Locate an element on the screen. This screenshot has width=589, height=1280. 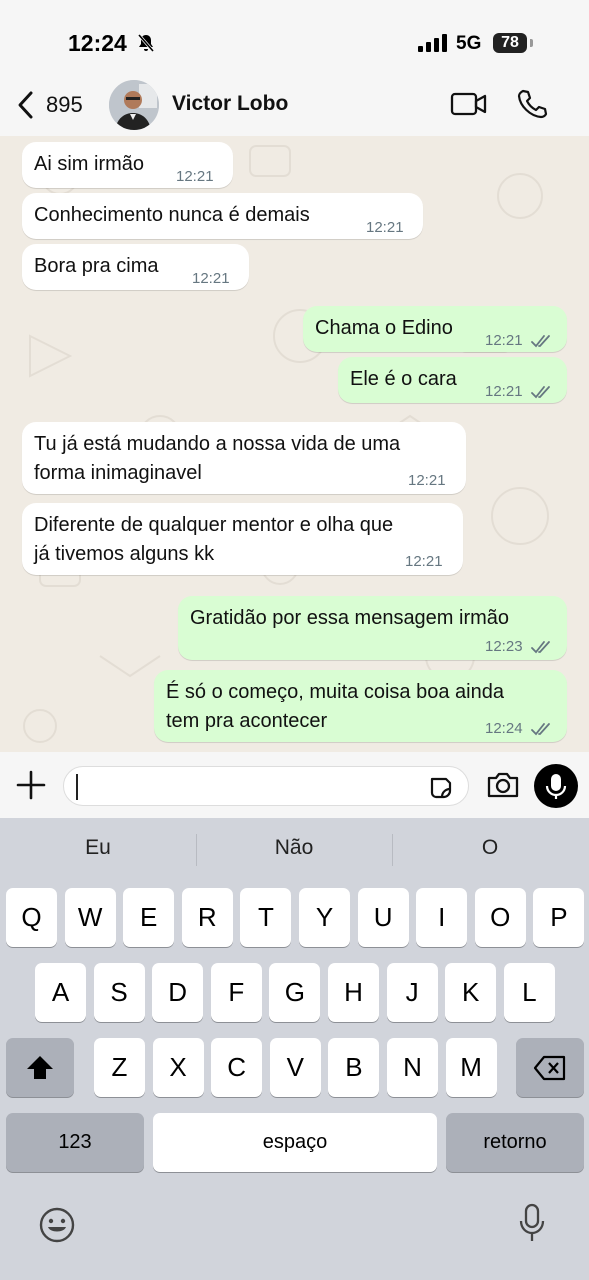
key-f: F is located at coordinates (236, 992).